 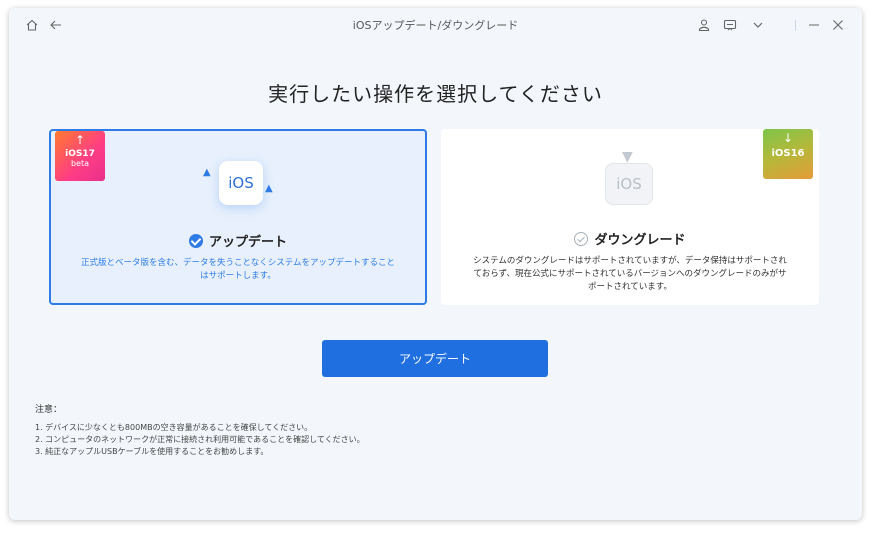 I want to click on ios-update-icon: iOS, so click(x=241, y=183).